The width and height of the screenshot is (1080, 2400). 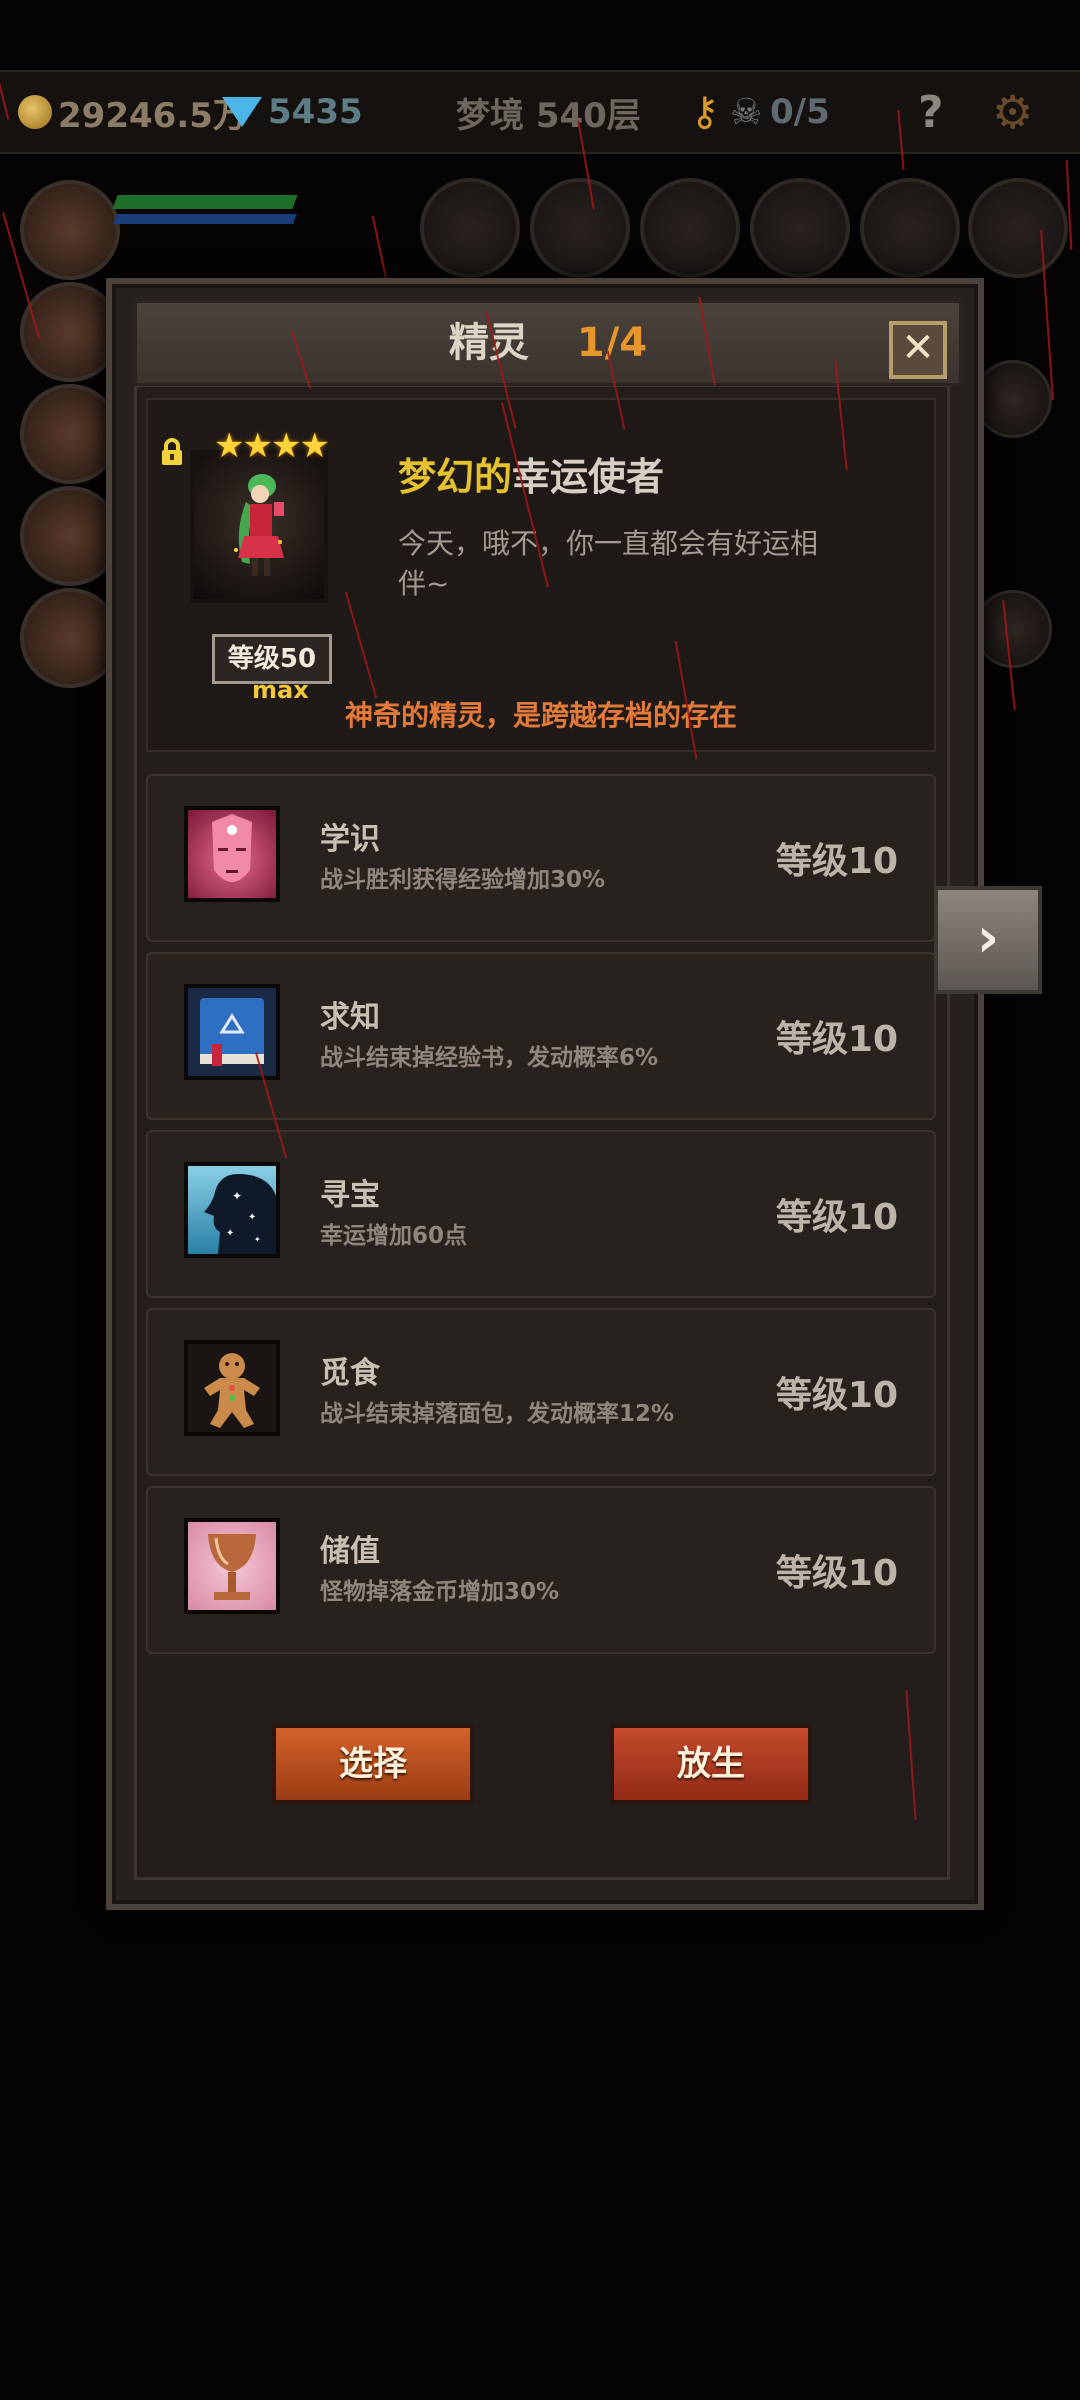 What do you see at coordinates (988, 940) in the screenshot?
I see `next-page-button: ›` at bounding box center [988, 940].